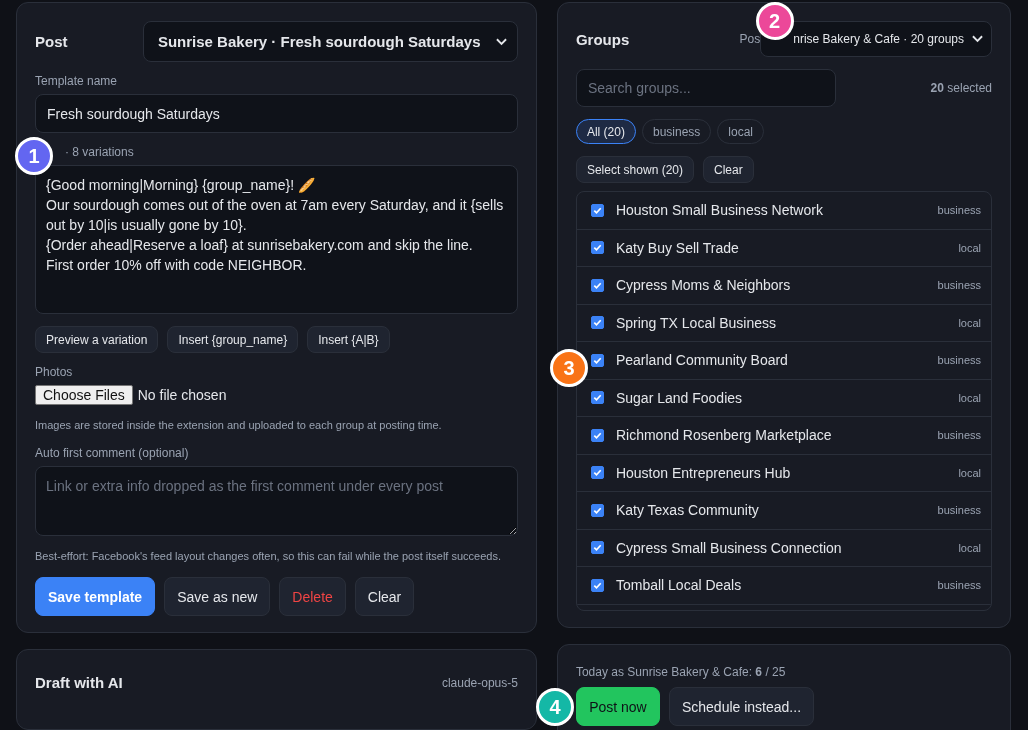  I want to click on selected-count: 20 selected, so click(961, 88).